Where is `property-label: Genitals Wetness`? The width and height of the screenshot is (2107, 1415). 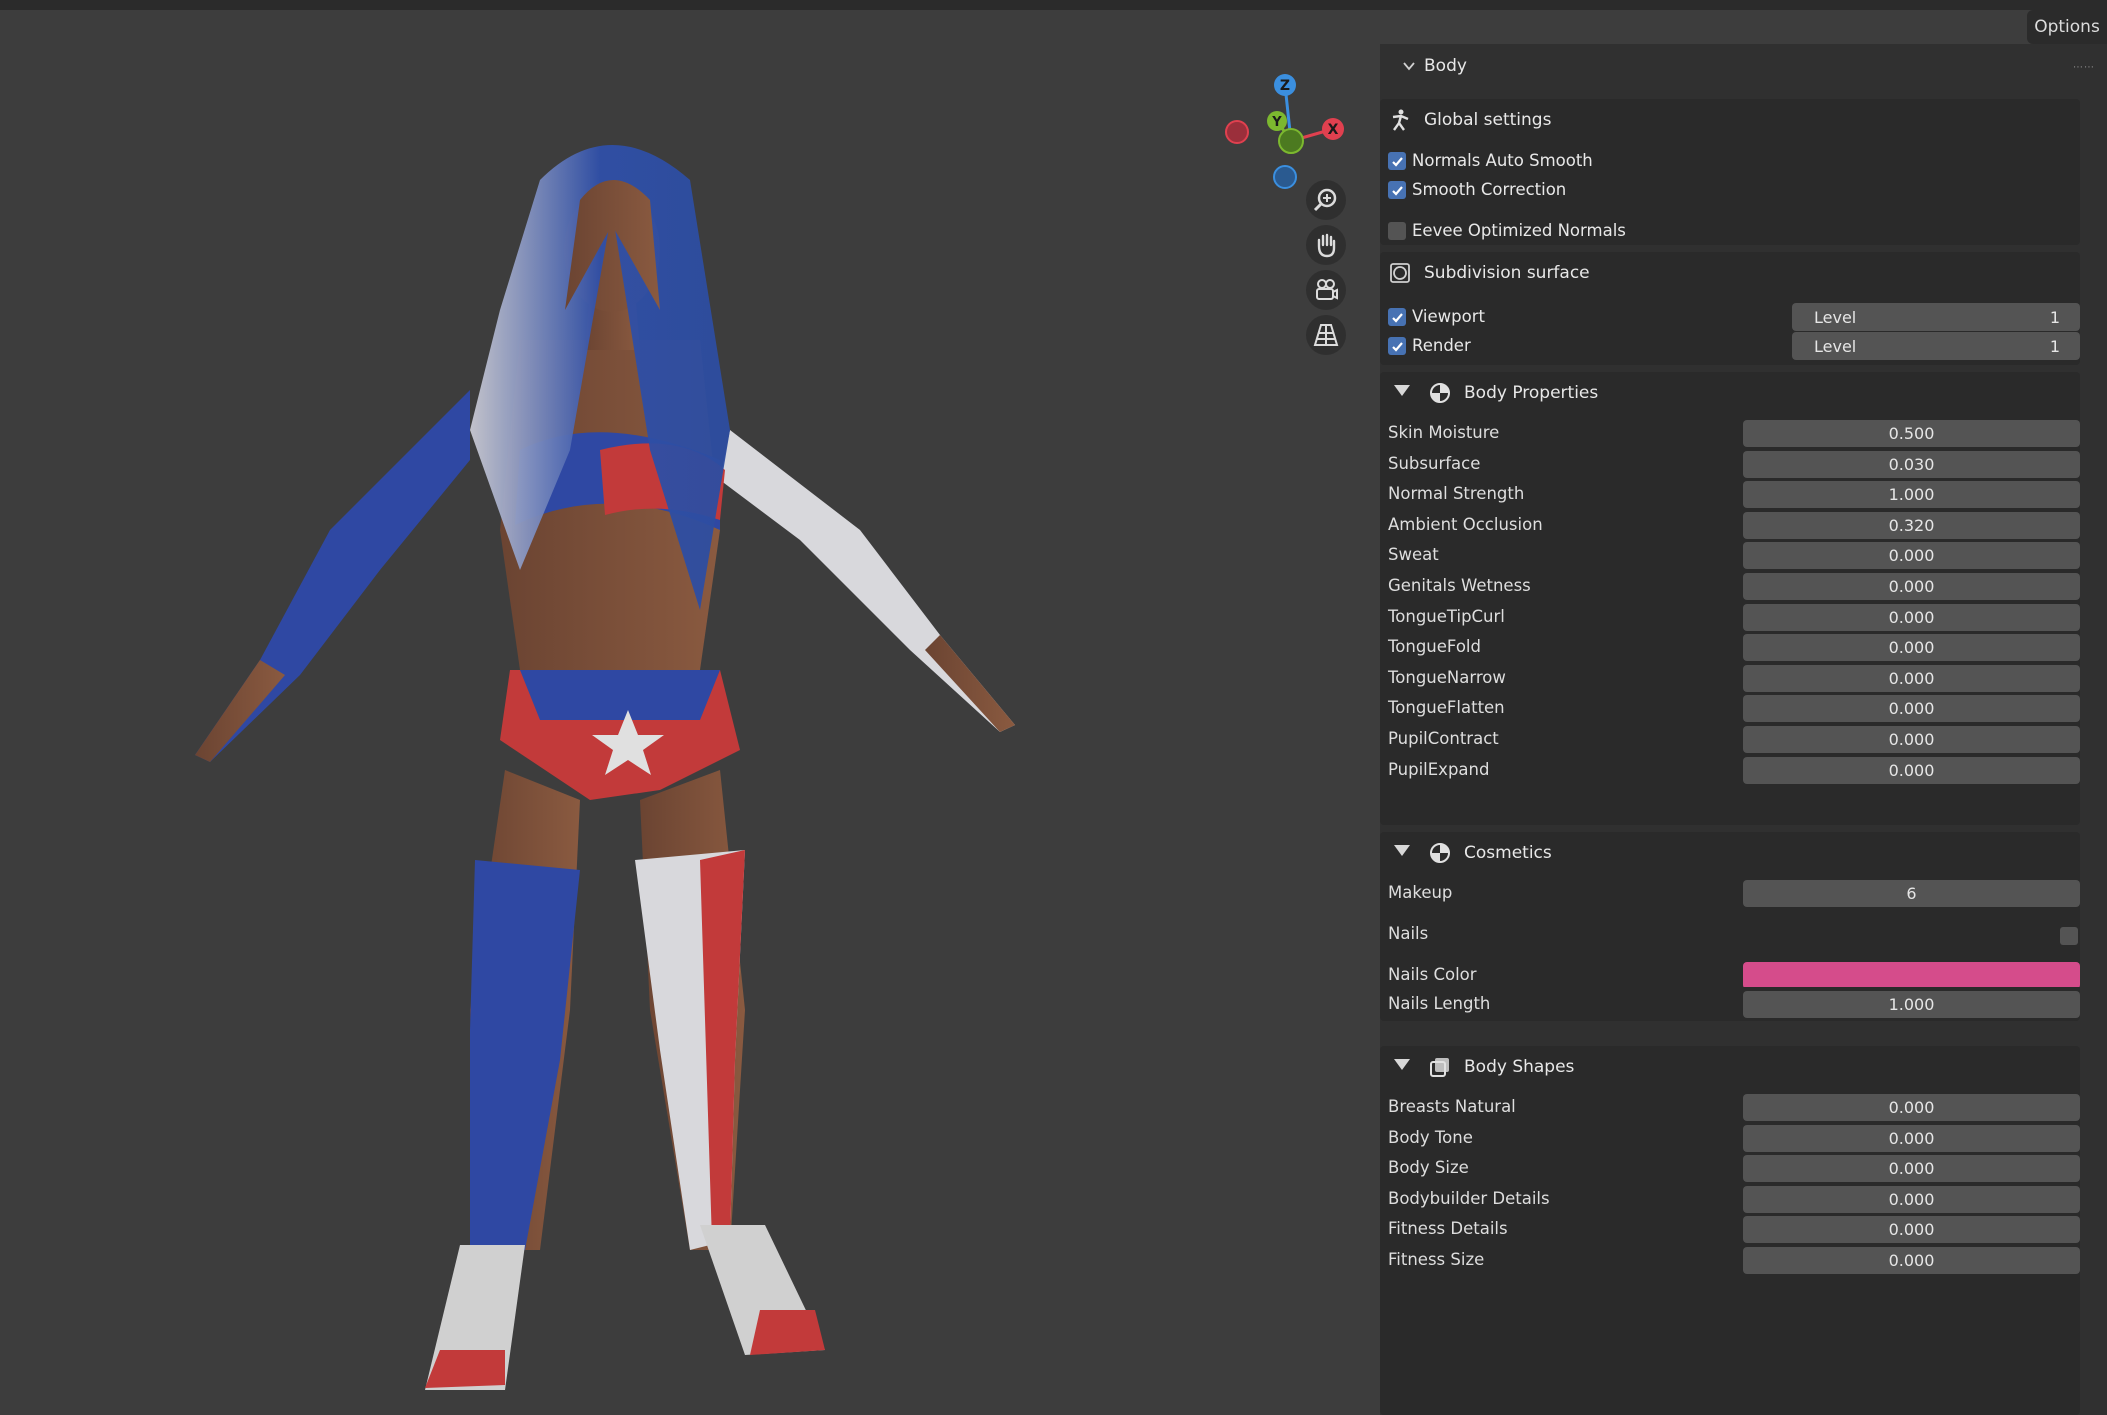 property-label: Genitals Wetness is located at coordinates (1459, 585).